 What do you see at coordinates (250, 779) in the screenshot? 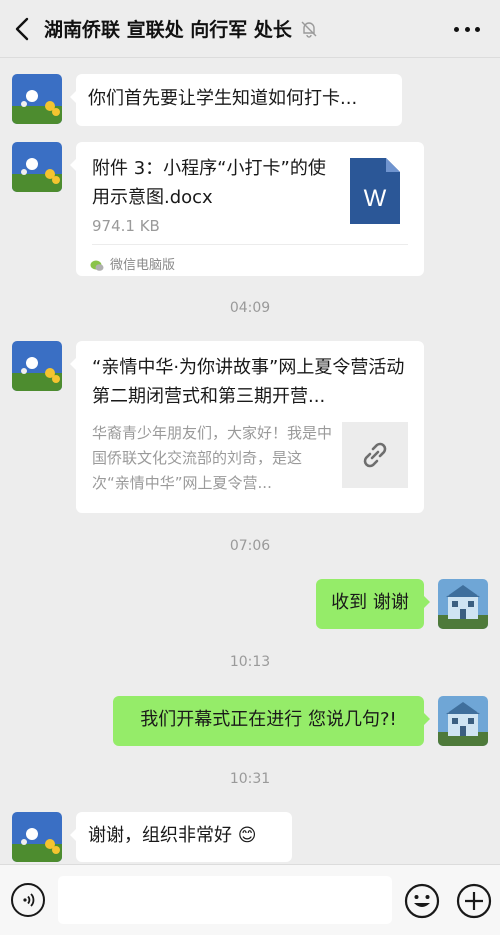
I see `timestamp: 10:31` at bounding box center [250, 779].